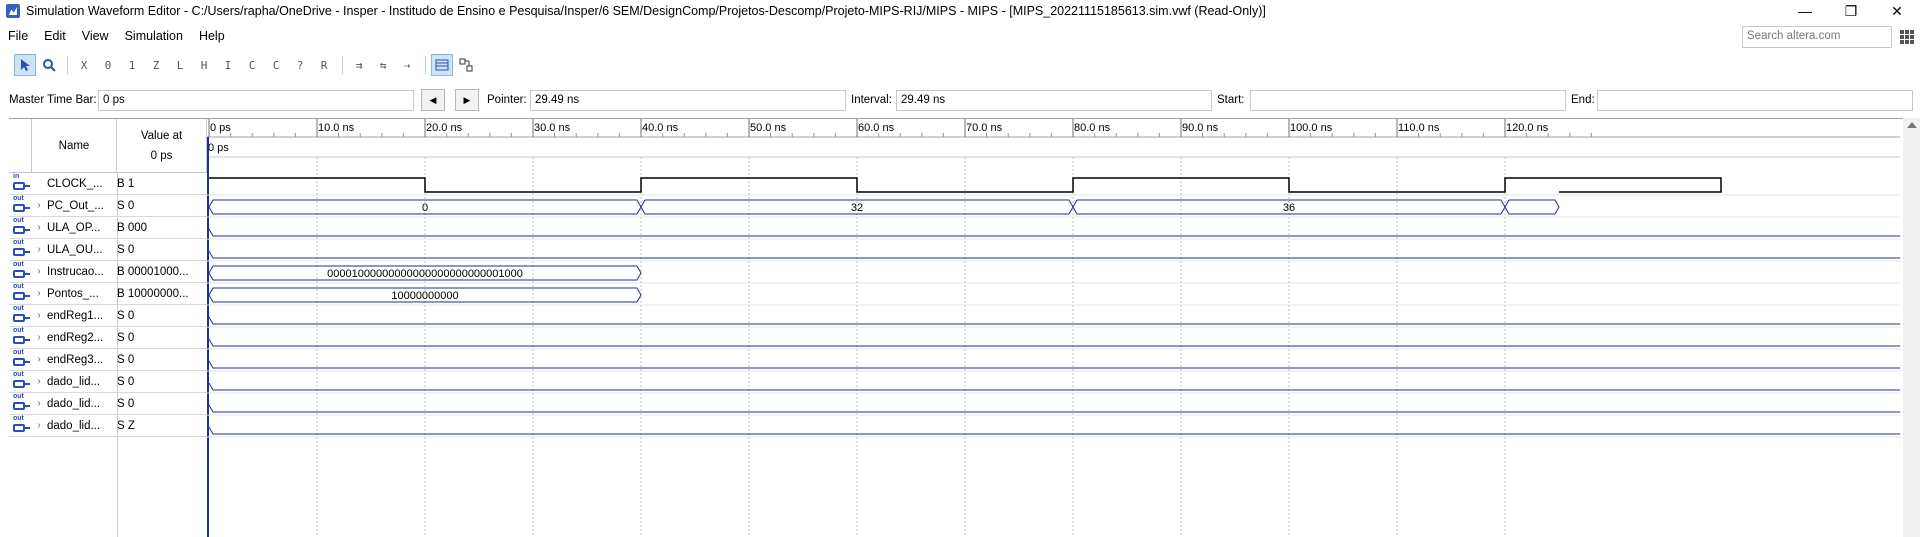 The height and width of the screenshot is (537, 1920). I want to click on apps-grid-icon, so click(1907, 37).